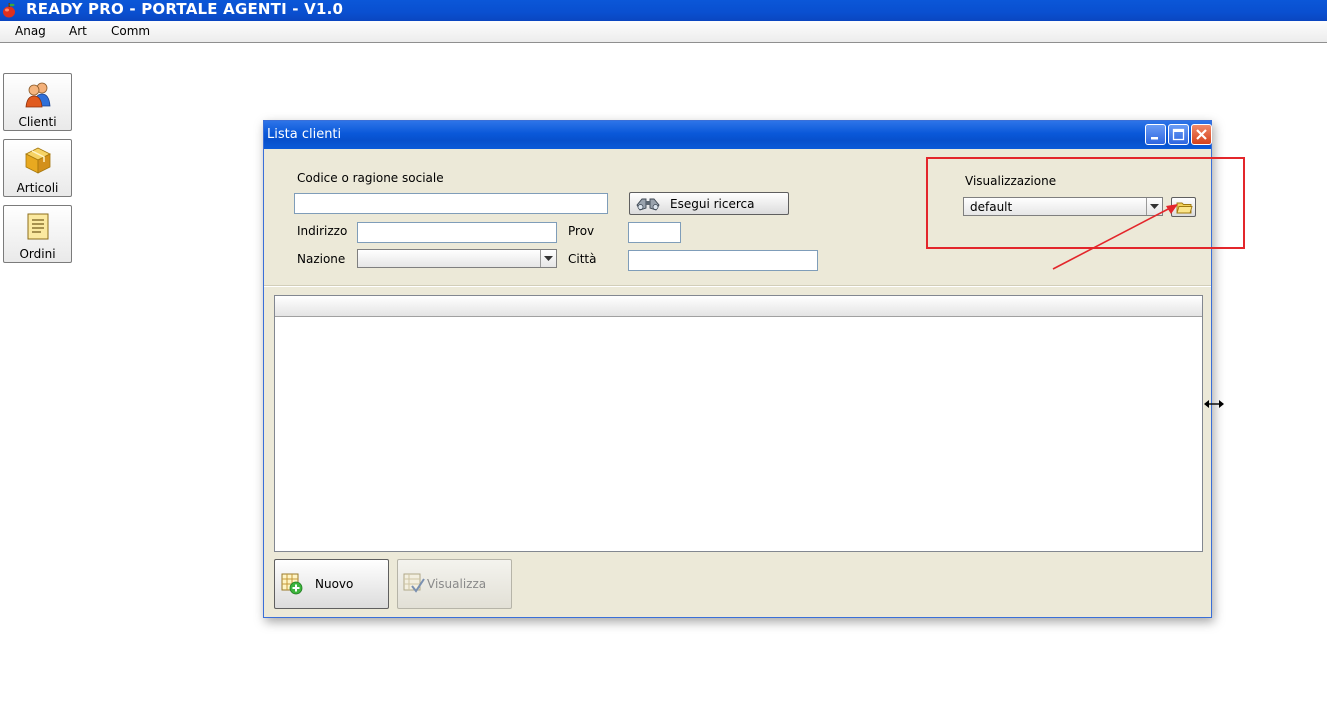 Image resolution: width=1327 pixels, height=714 pixels. What do you see at coordinates (723, 260) in the screenshot?
I see `city-input` at bounding box center [723, 260].